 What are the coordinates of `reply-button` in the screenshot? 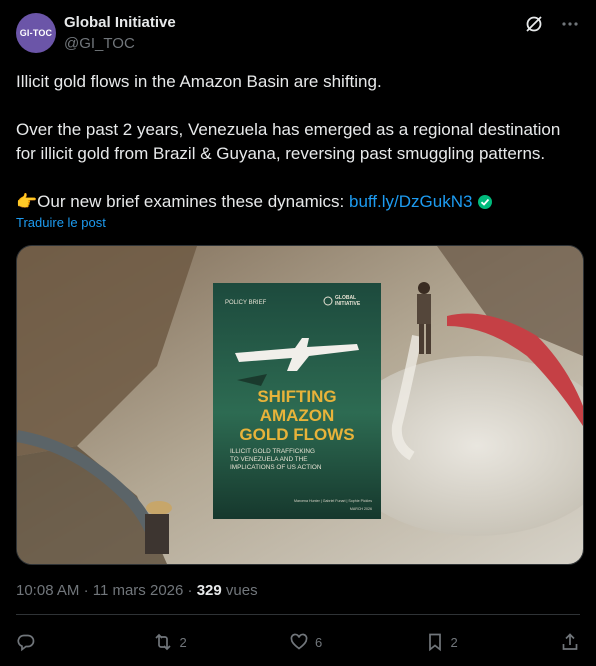 It's located at (35, 642).